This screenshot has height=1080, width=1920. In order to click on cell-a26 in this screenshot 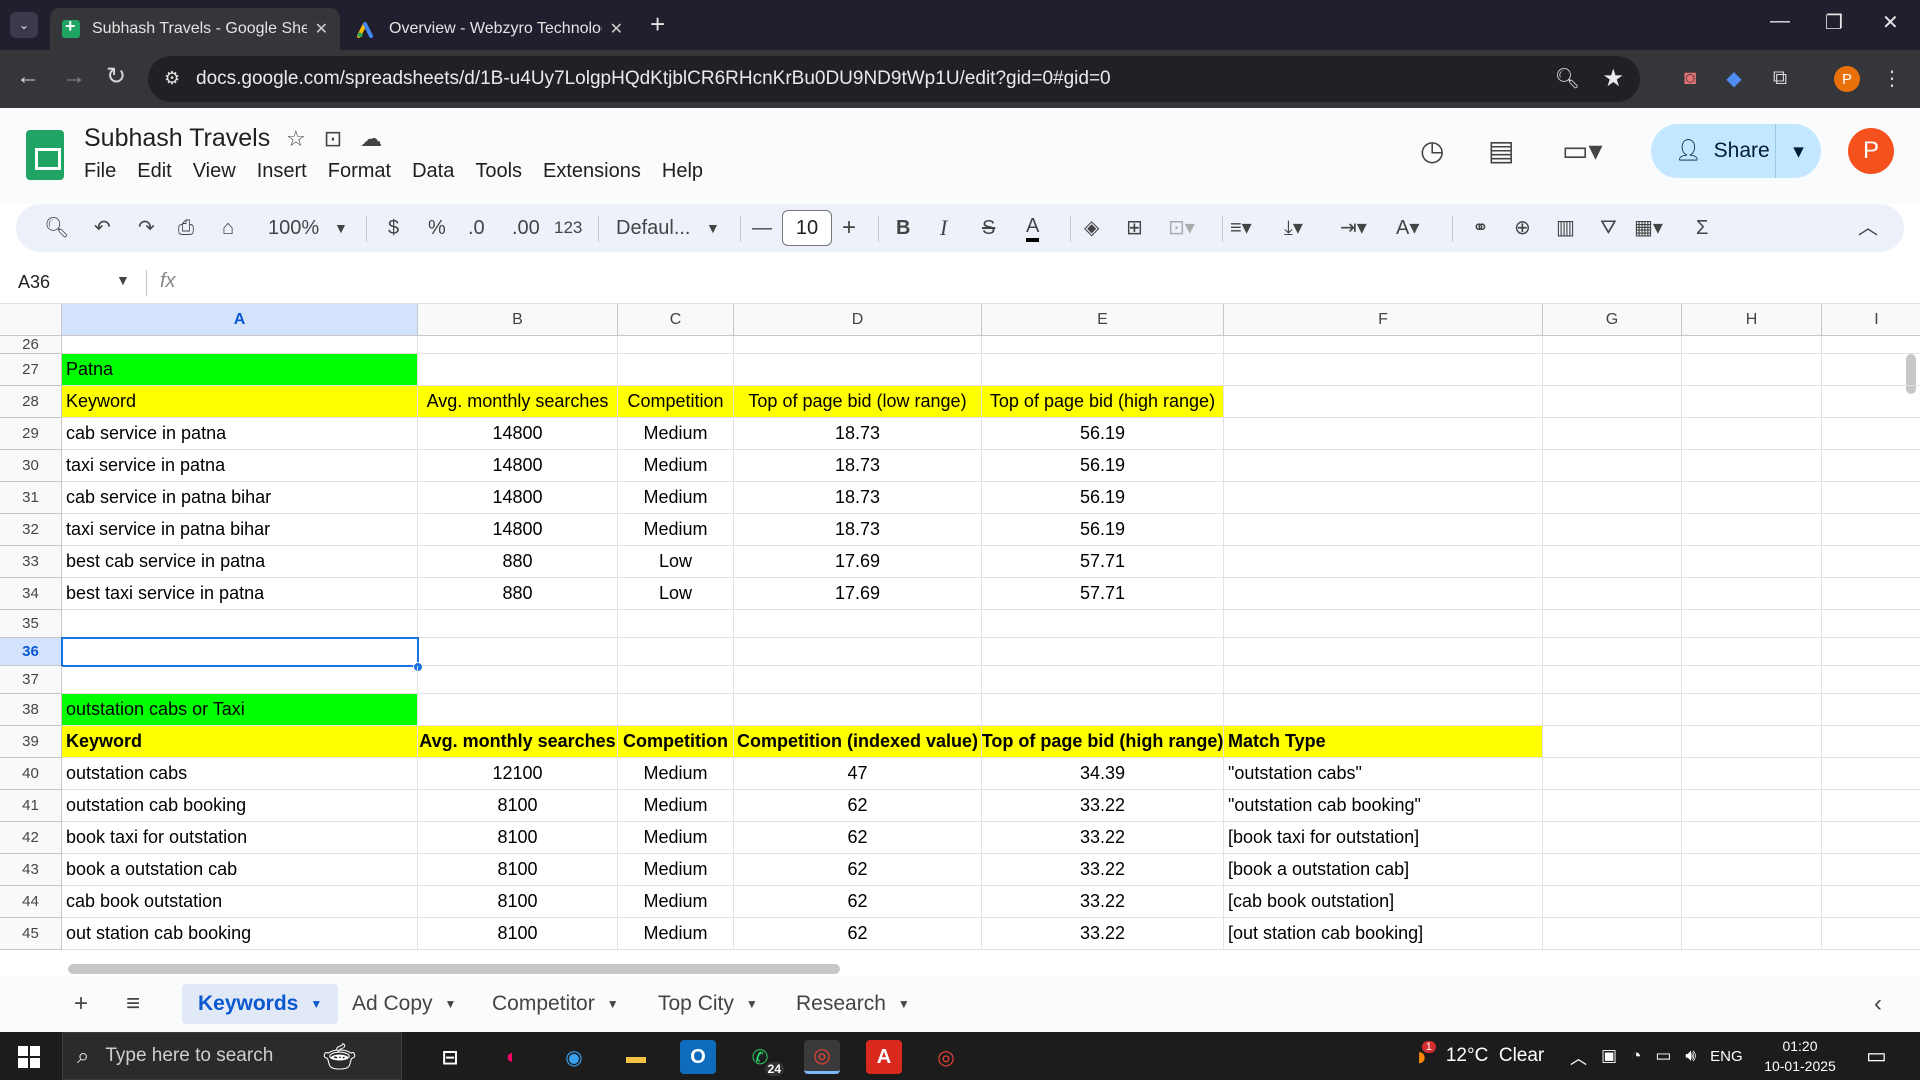, I will do `click(240, 345)`.